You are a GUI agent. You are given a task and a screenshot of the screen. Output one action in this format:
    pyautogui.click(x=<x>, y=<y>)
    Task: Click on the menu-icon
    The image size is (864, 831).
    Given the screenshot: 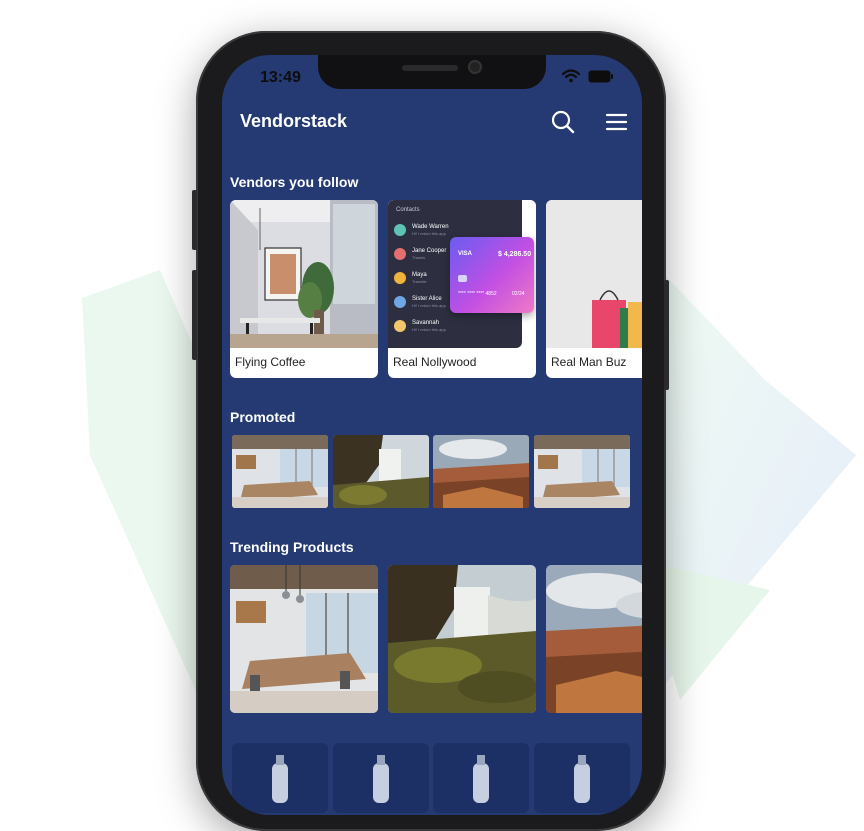 What is the action you would take?
    pyautogui.click(x=617, y=122)
    